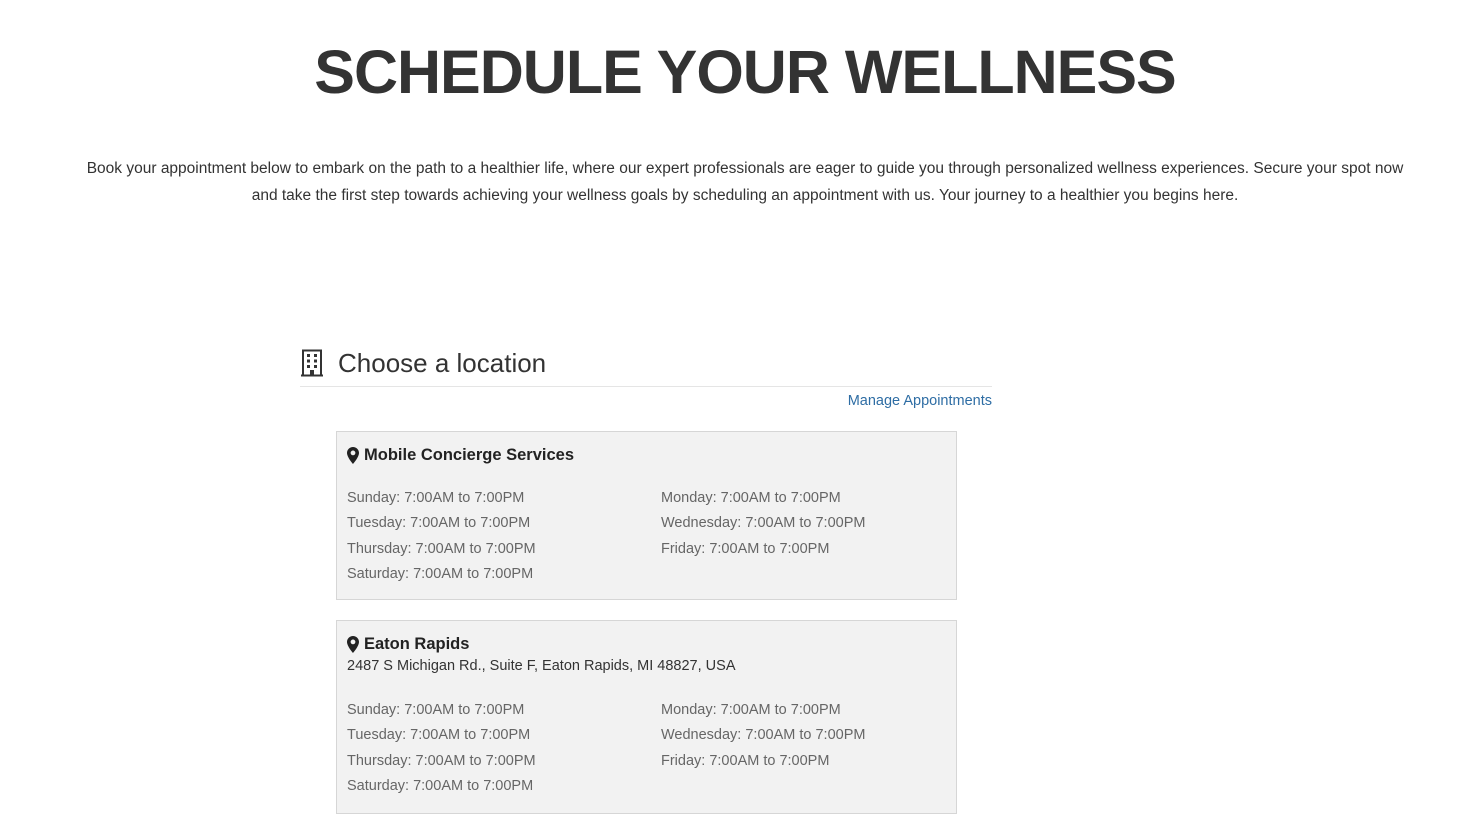  I want to click on location-name: Mobile Concierge Services, so click(469, 454).